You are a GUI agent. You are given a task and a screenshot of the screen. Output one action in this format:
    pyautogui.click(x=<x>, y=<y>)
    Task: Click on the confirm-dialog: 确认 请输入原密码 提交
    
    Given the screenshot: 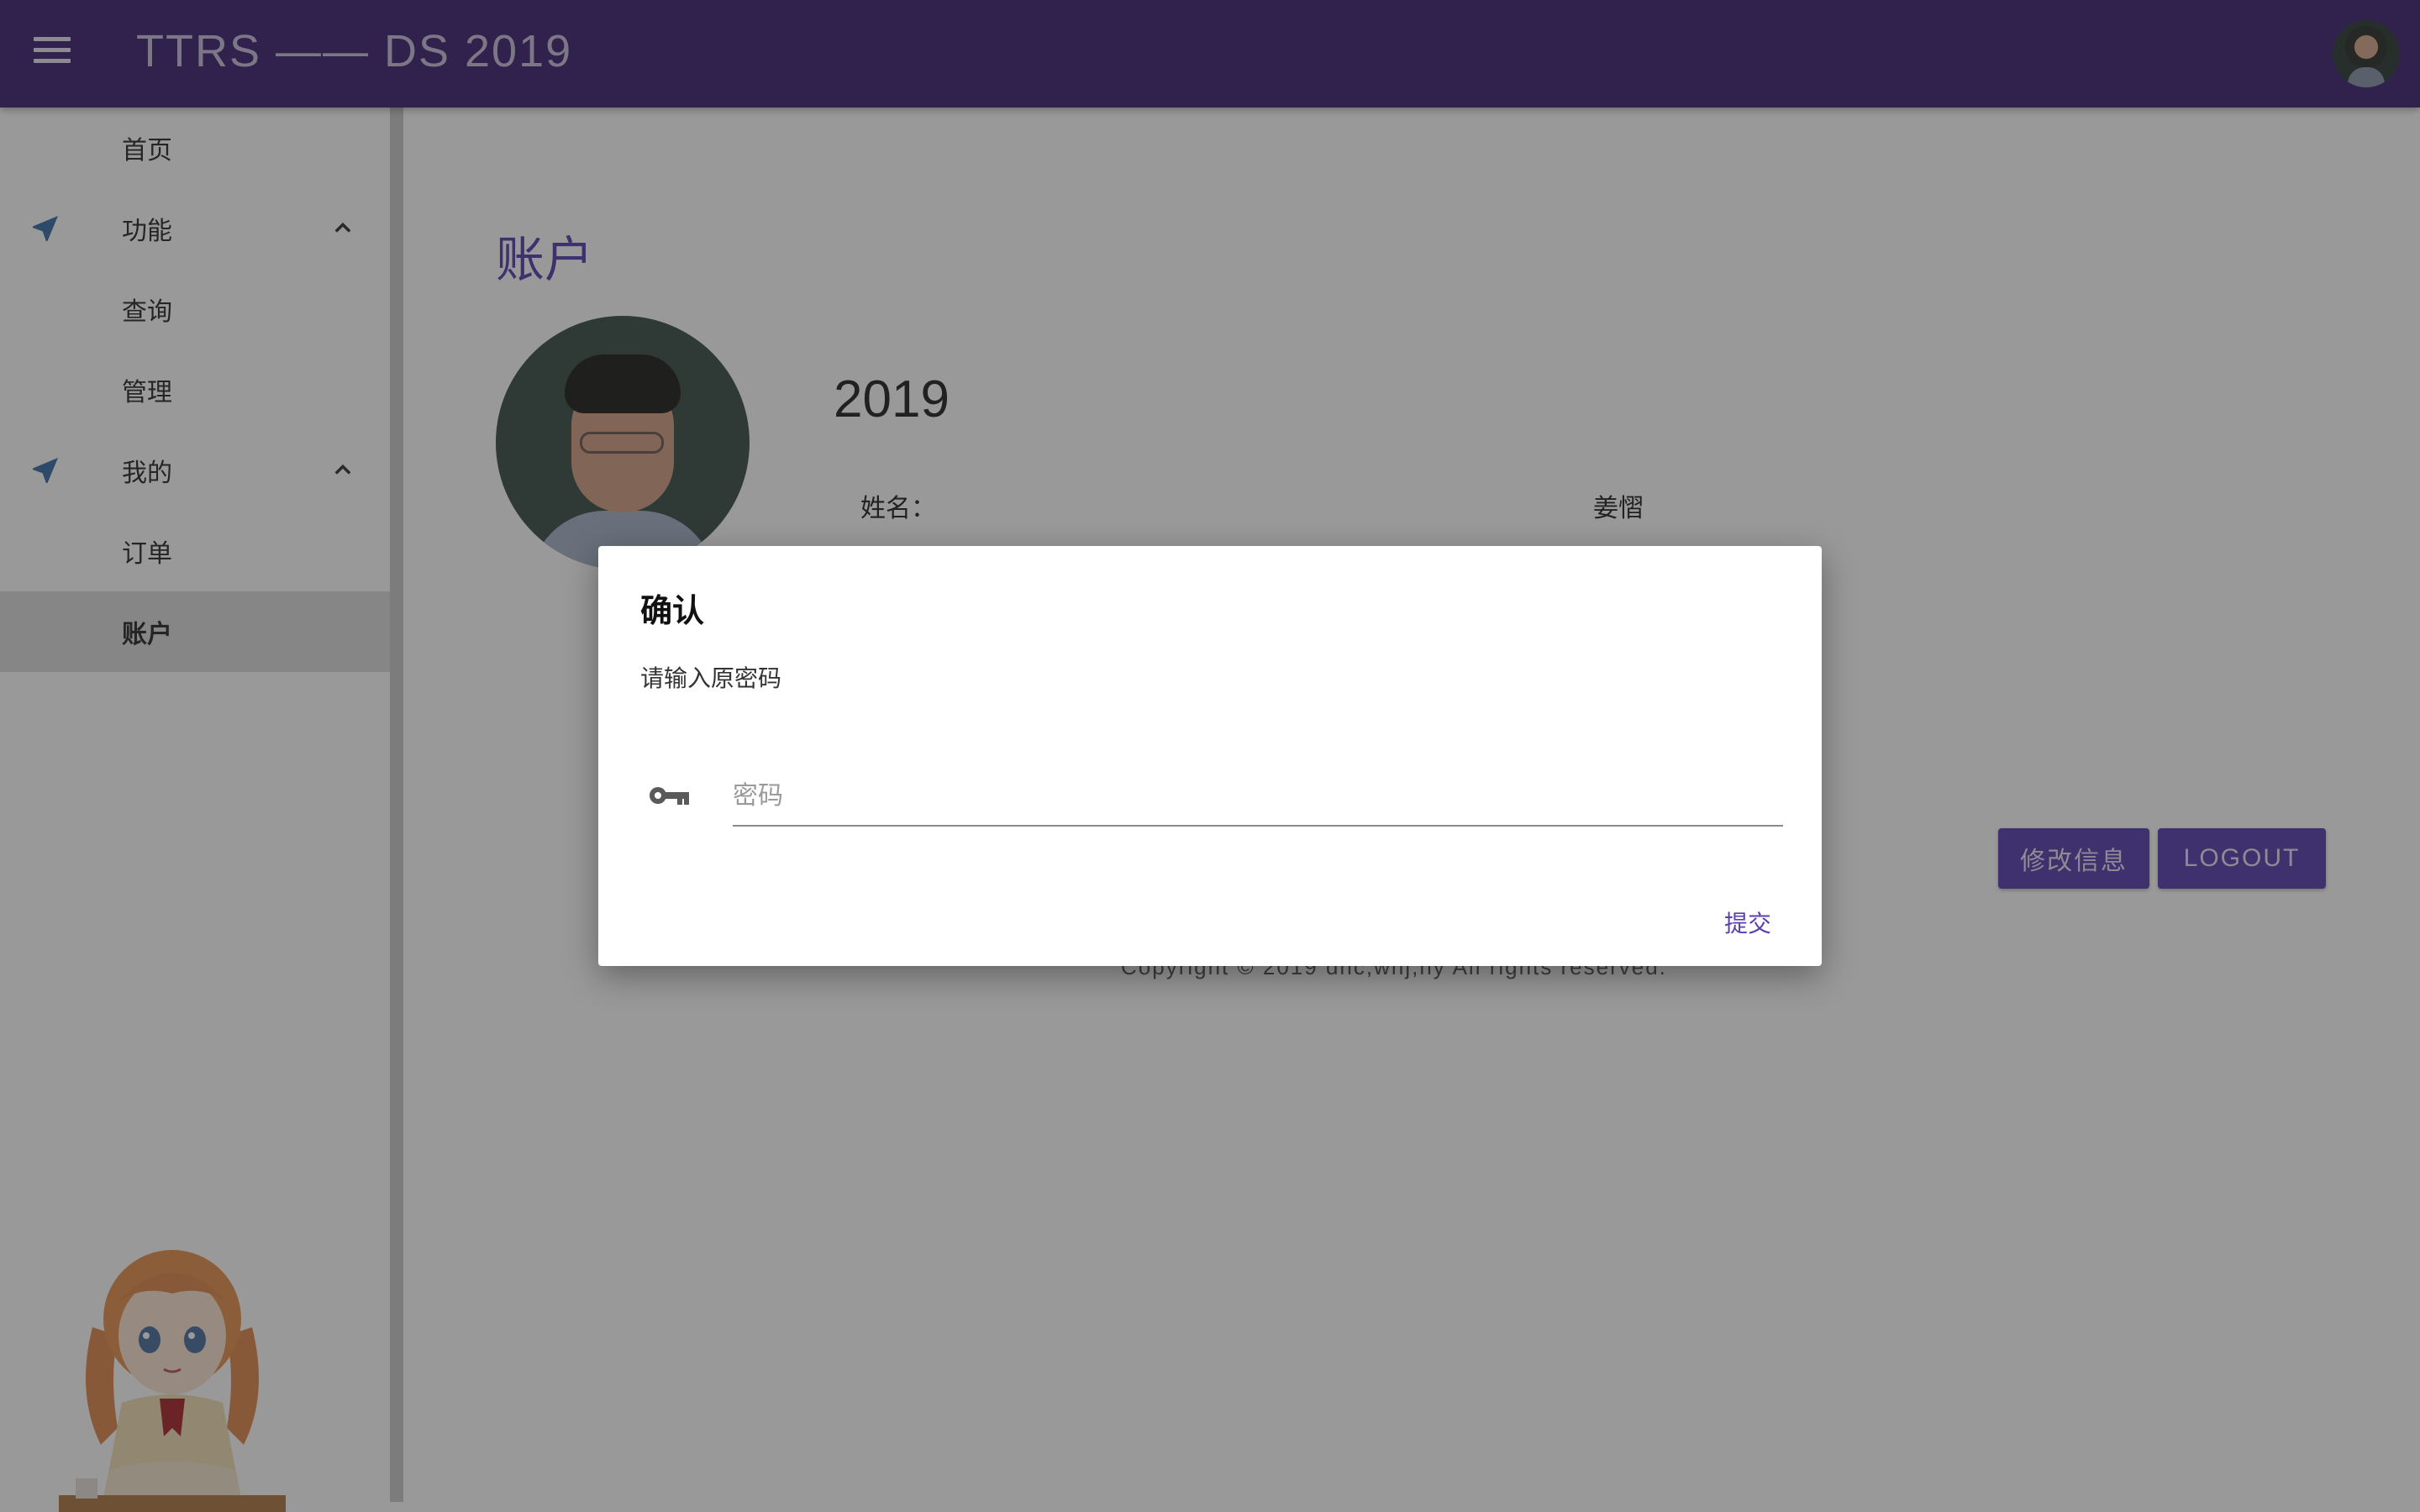 What is the action you would take?
    pyautogui.click(x=1210, y=756)
    